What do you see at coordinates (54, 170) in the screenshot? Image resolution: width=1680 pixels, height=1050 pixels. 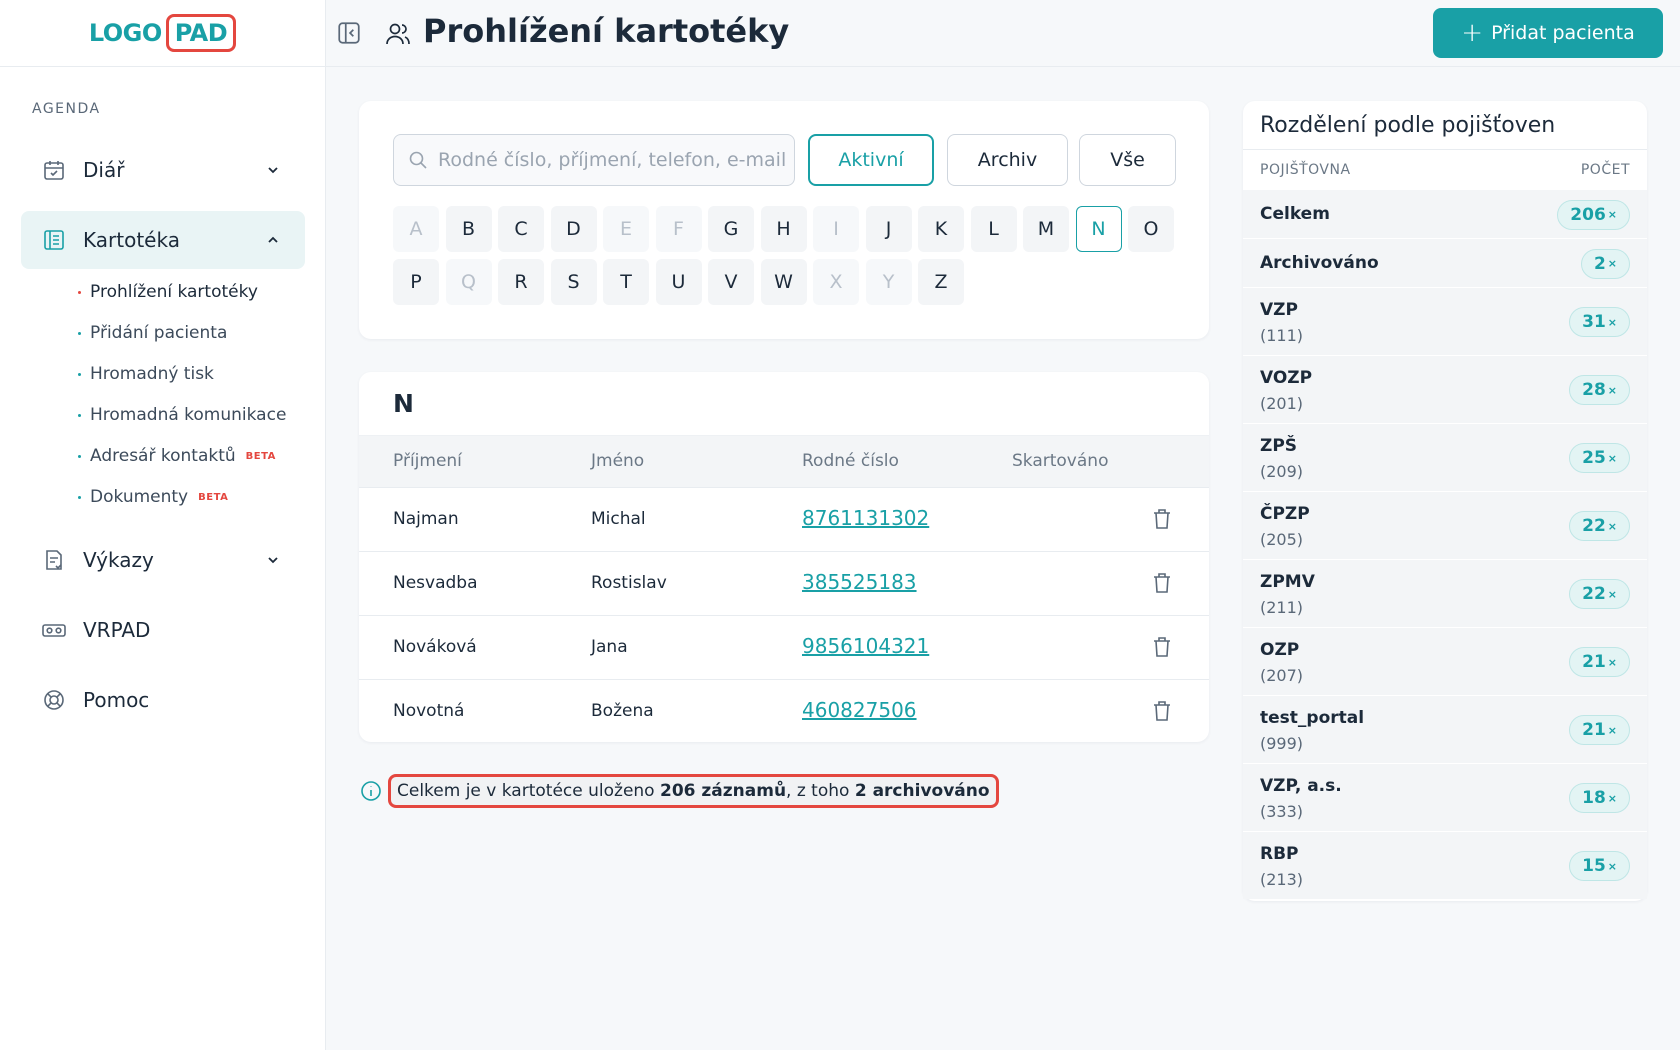 I see `calendar-icon` at bounding box center [54, 170].